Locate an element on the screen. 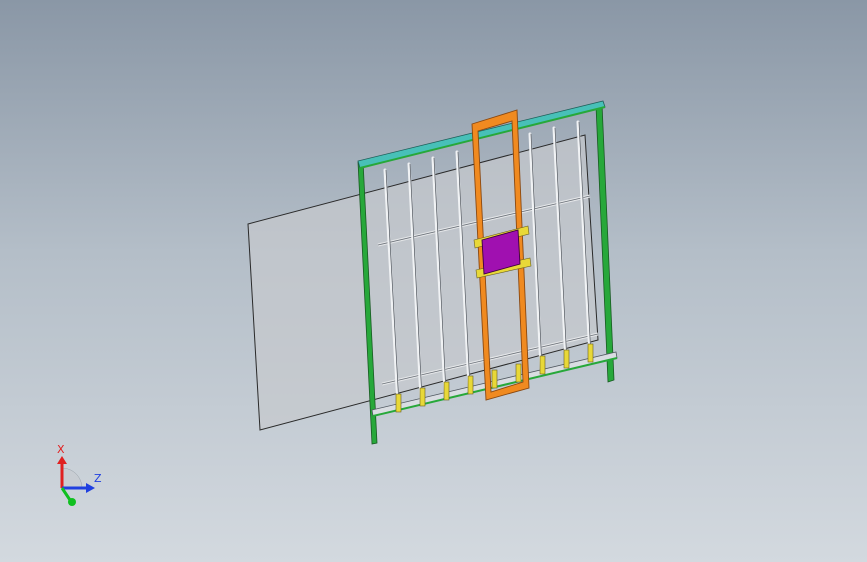 Image resolution: width=867 pixels, height=562 pixels. triad-plane-icon is located at coordinates (72, 478).